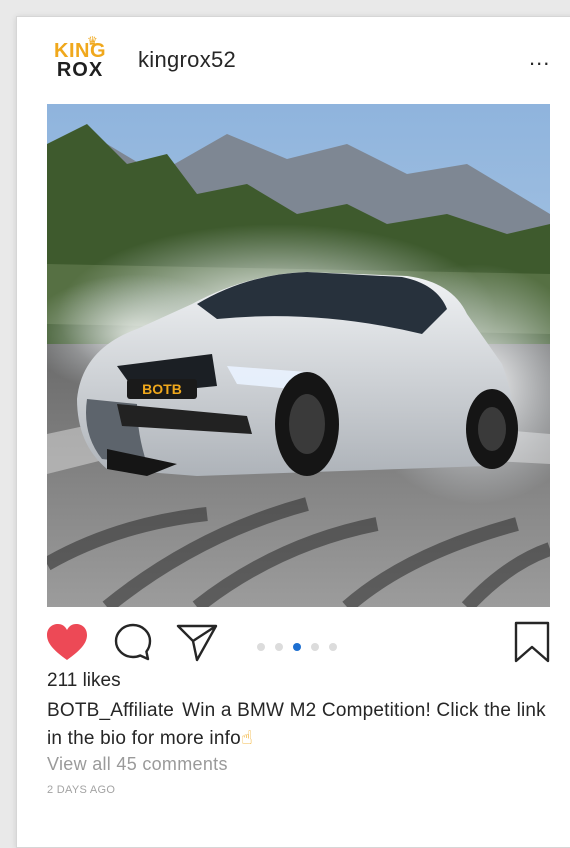 This screenshot has width=570, height=848. Describe the element at coordinates (133, 642) in the screenshot. I see `comment-icon` at that location.